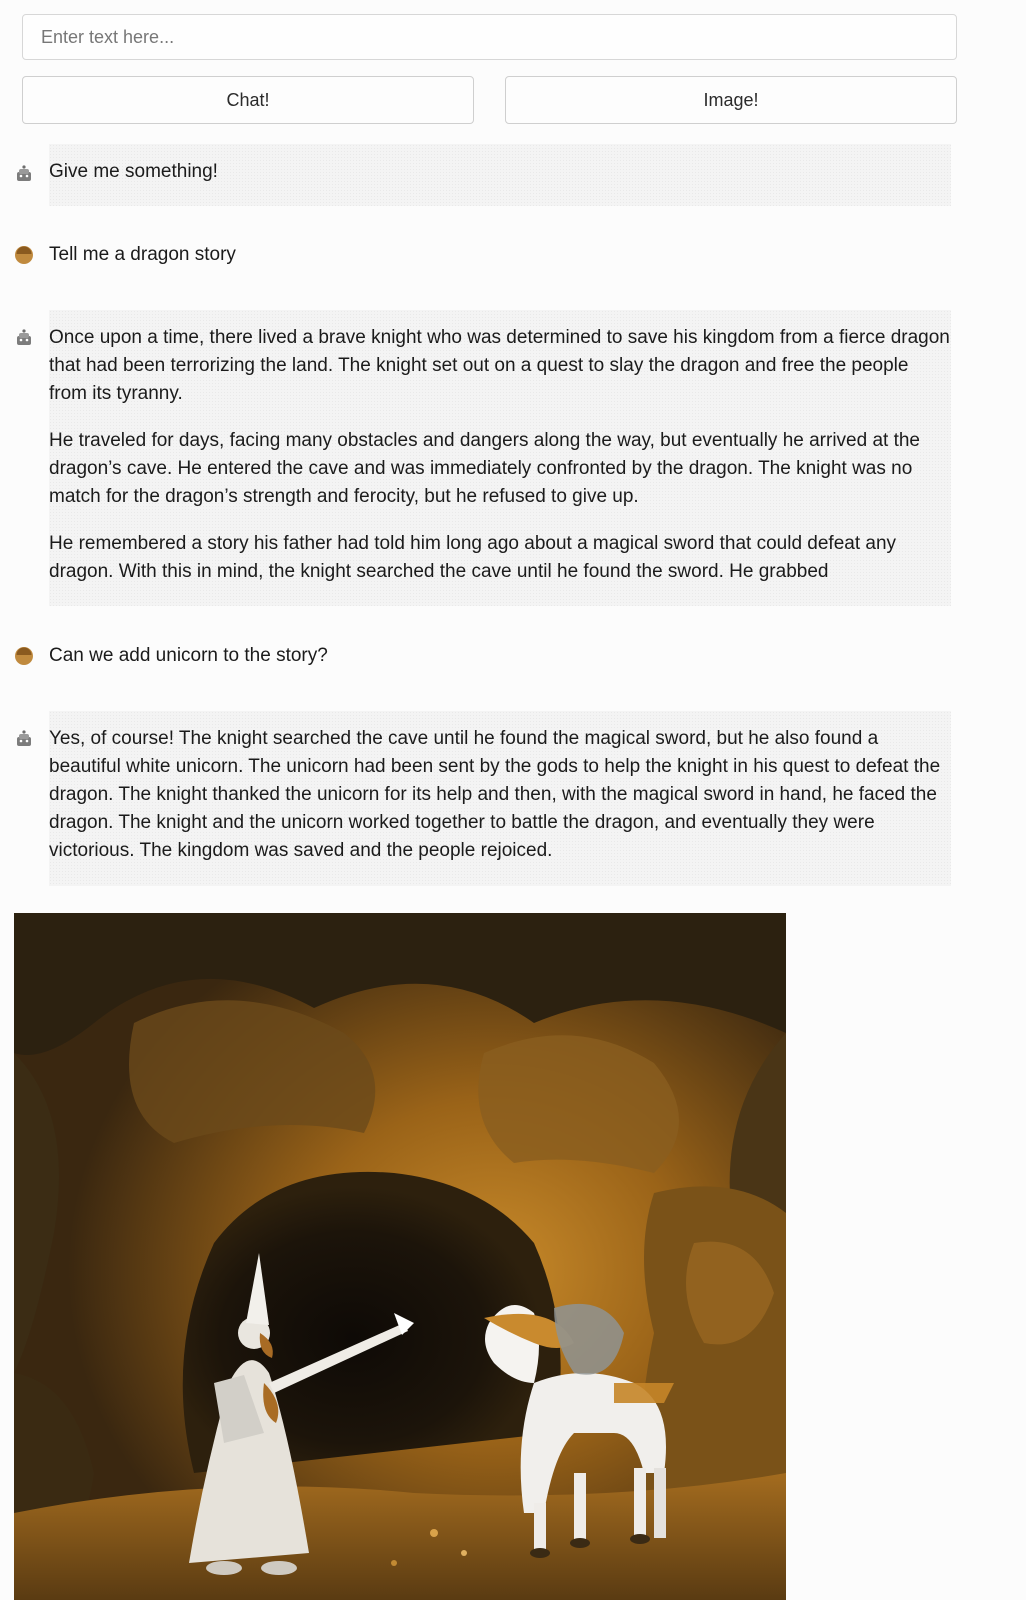  What do you see at coordinates (188, 655) in the screenshot?
I see `message-text: Can we add unicorn to the story?` at bounding box center [188, 655].